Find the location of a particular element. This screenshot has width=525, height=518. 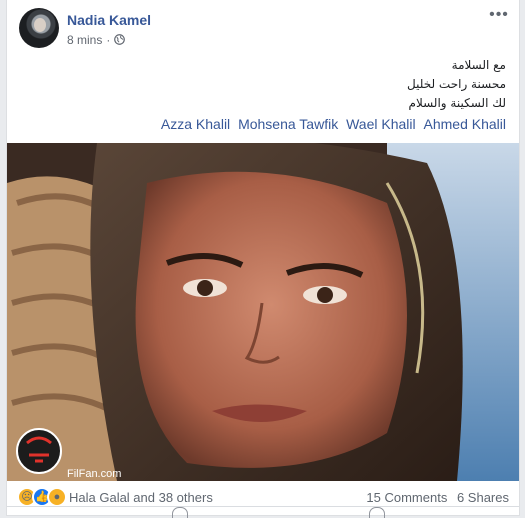

post-text-line: مع السلامة is located at coordinates (478, 65).